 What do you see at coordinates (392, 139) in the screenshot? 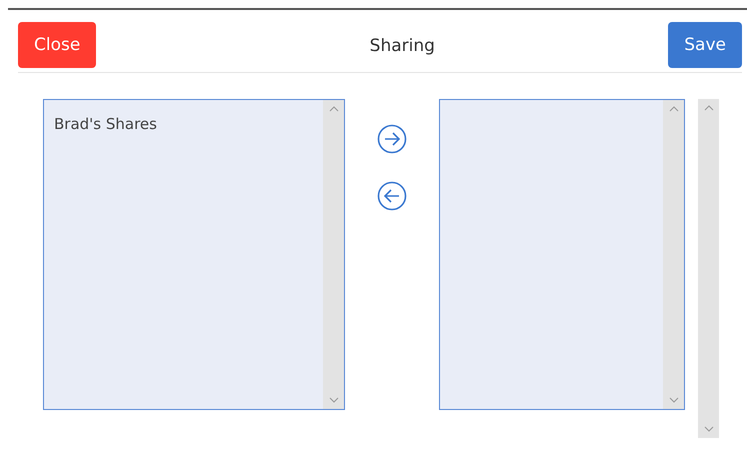
I see `arrow-right-circle-icon` at bounding box center [392, 139].